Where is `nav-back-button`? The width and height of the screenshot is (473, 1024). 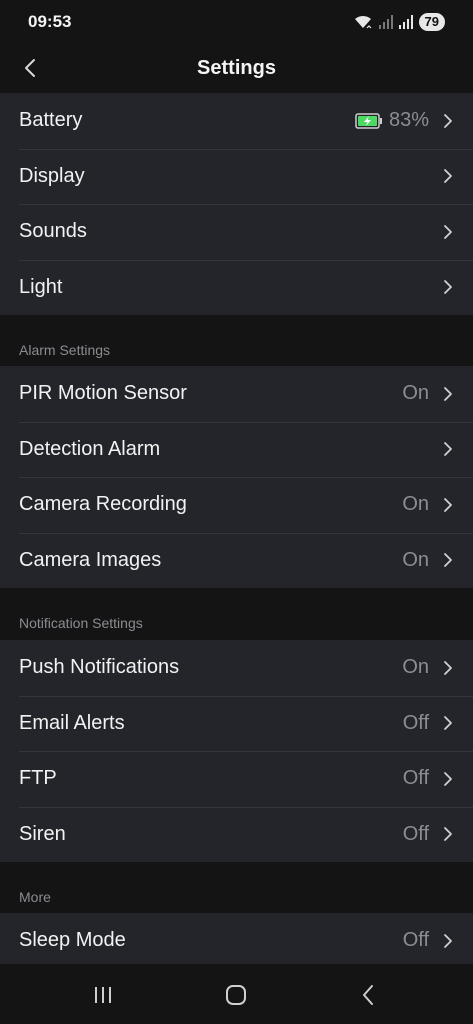
nav-back-button is located at coordinates (368, 995).